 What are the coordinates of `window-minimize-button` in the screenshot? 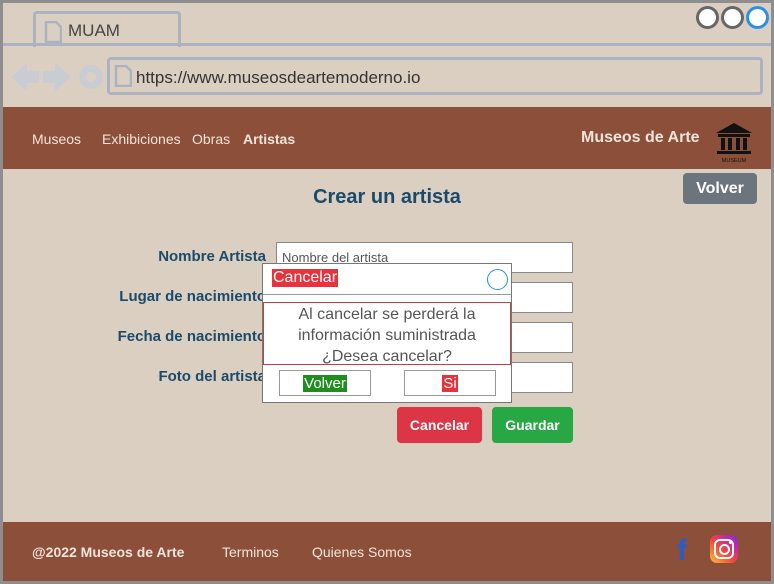 It's located at (707, 17).